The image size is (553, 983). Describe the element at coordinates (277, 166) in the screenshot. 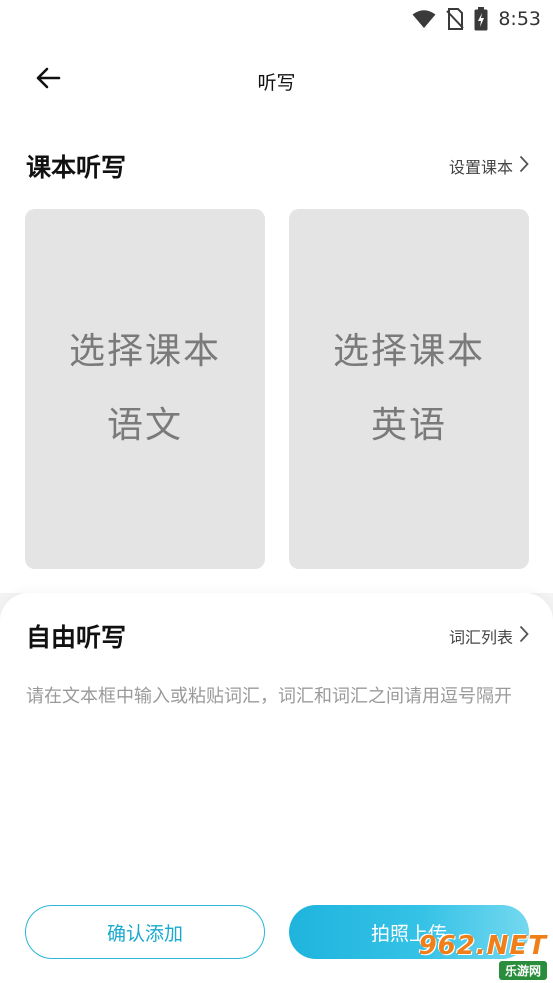

I see `textbook-section-header: 课本听写 设置课本` at that location.